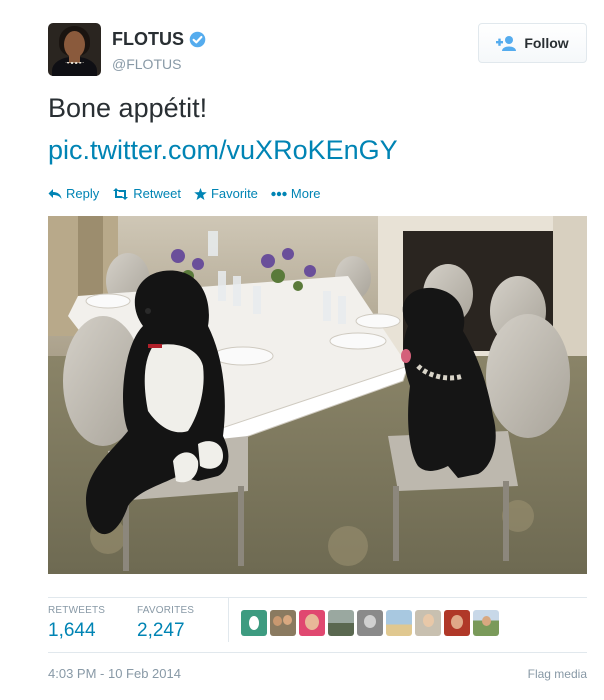 The height and width of the screenshot is (700, 604). What do you see at coordinates (114, 673) in the screenshot?
I see `tweet-timestamp: 4:03 PM - 10 Feb 2014` at bounding box center [114, 673].